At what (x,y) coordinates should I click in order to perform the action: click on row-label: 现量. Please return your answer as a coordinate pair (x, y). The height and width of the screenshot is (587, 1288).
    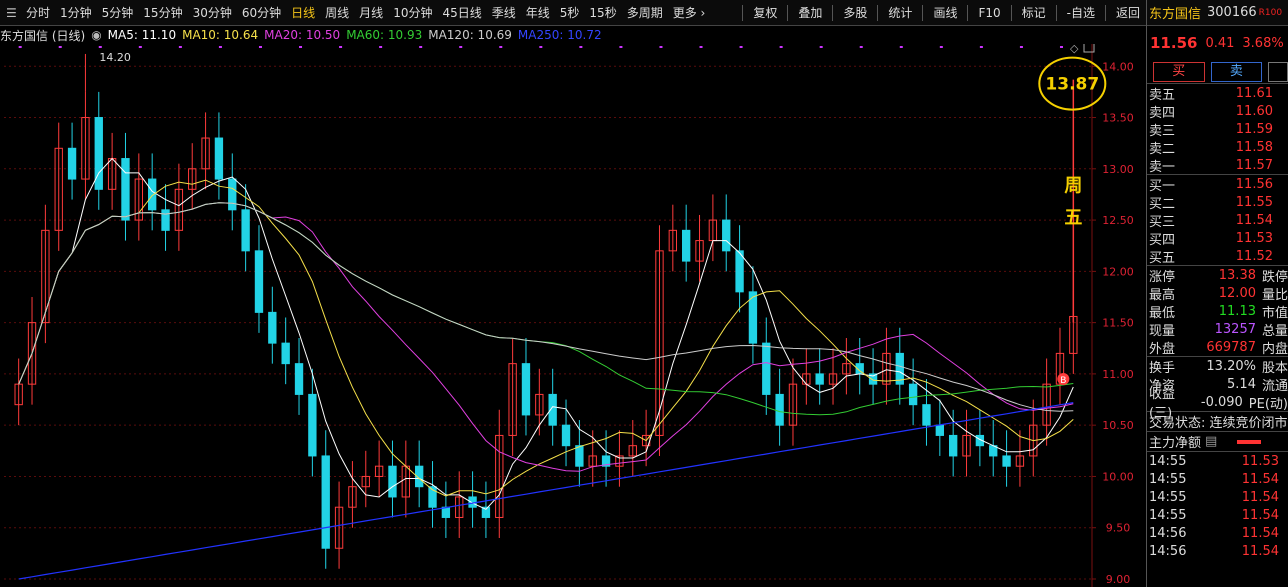
    Looking at the image, I should click on (1162, 331).